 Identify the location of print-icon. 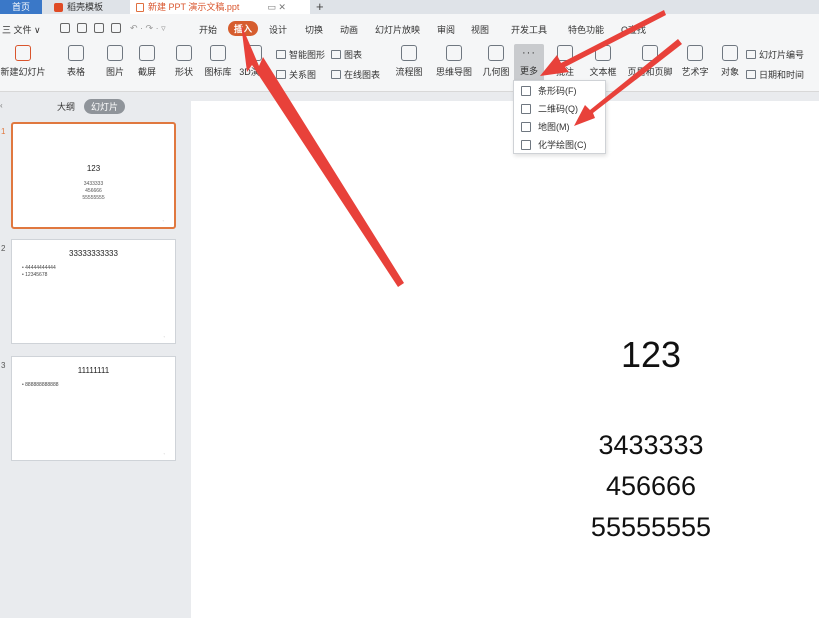
(99, 28).